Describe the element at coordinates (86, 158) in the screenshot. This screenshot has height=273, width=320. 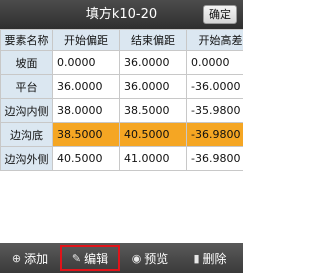
I see `cell-start-offset: 40.5000` at that location.